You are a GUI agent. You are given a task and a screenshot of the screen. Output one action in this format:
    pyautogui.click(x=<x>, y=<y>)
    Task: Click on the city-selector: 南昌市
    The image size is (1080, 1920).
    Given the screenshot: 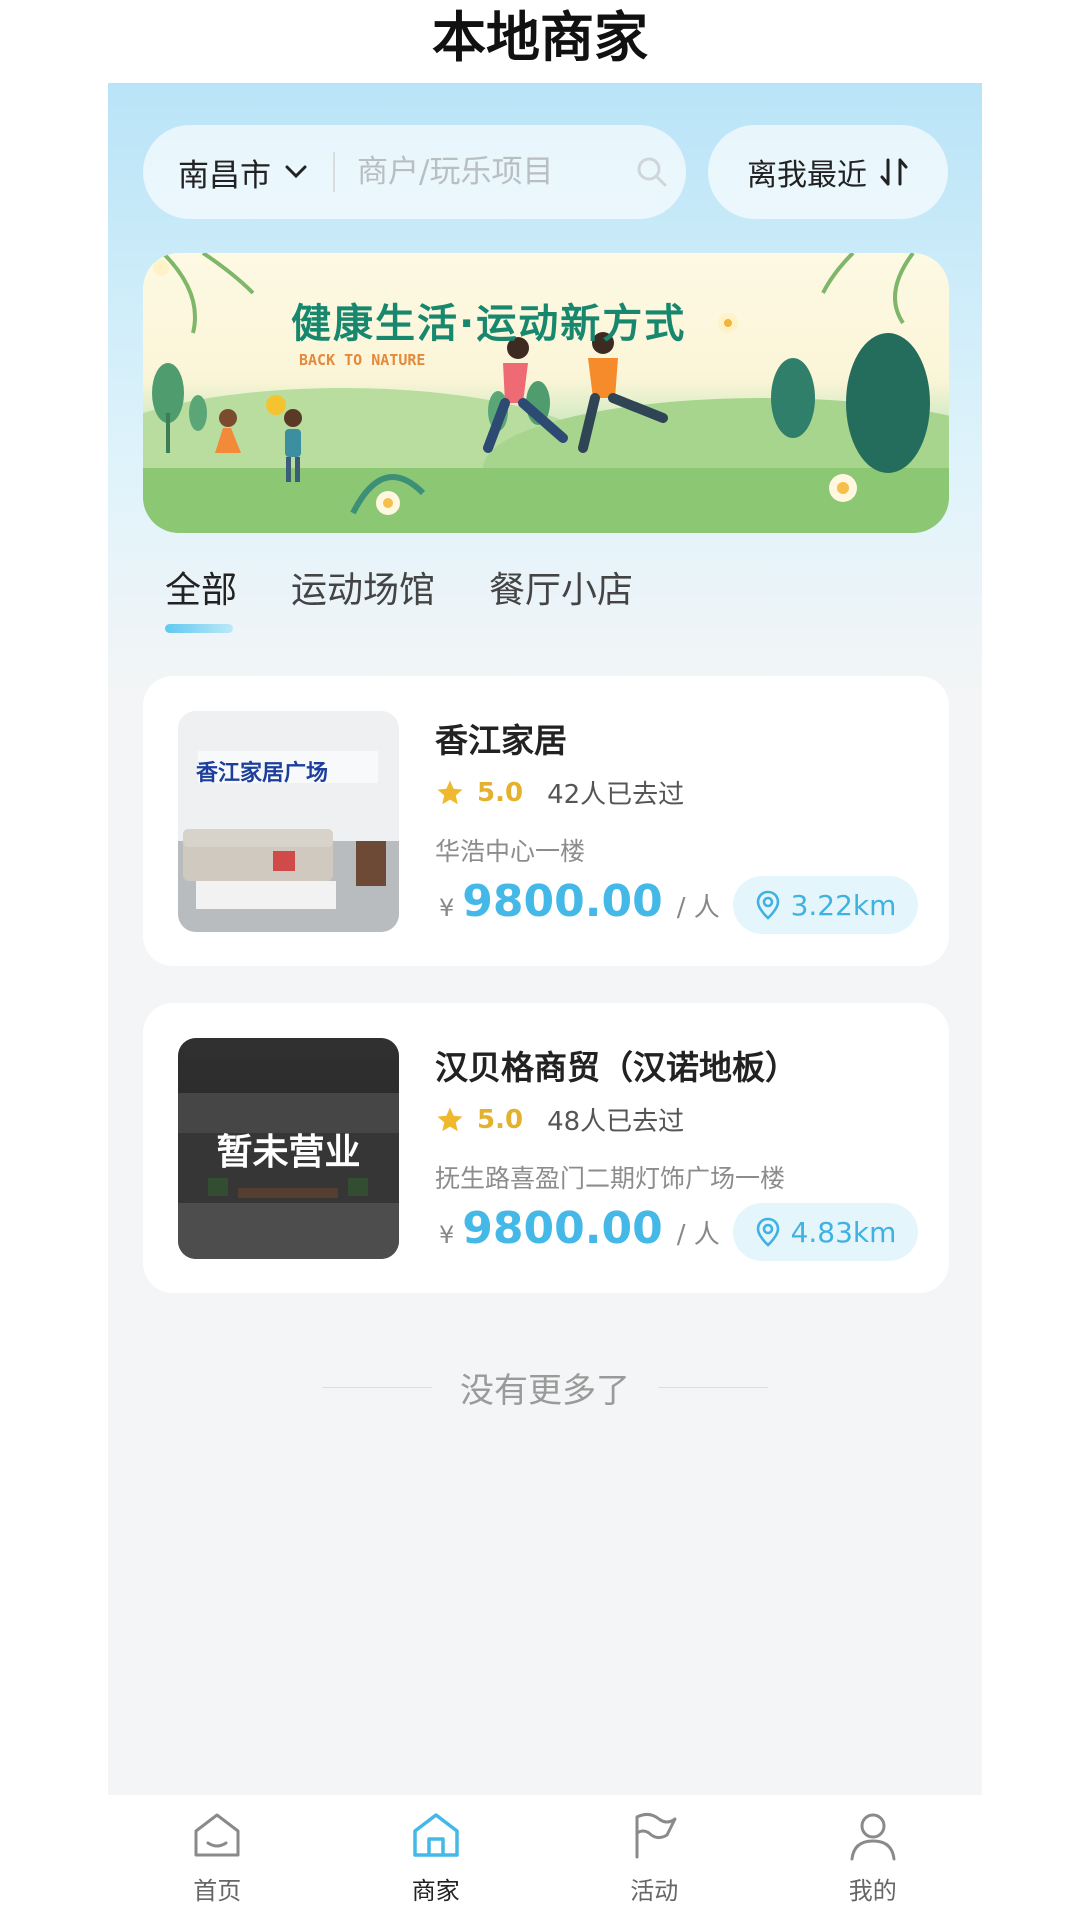 What is the action you would take?
    pyautogui.click(x=242, y=172)
    